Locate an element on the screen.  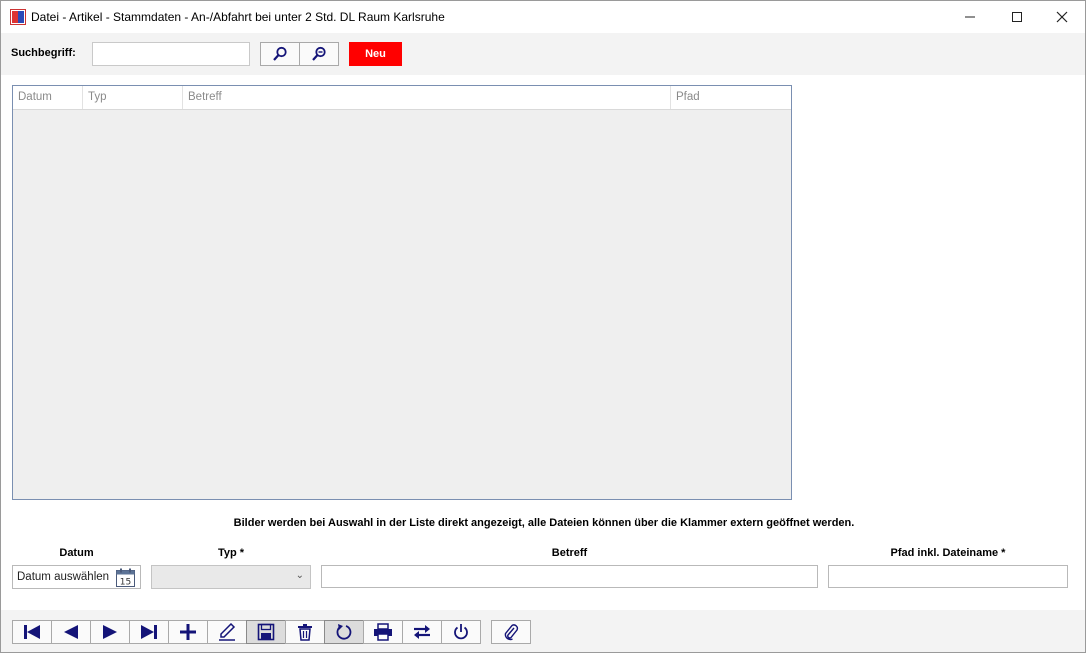
delete-icon is located at coordinates (305, 632).